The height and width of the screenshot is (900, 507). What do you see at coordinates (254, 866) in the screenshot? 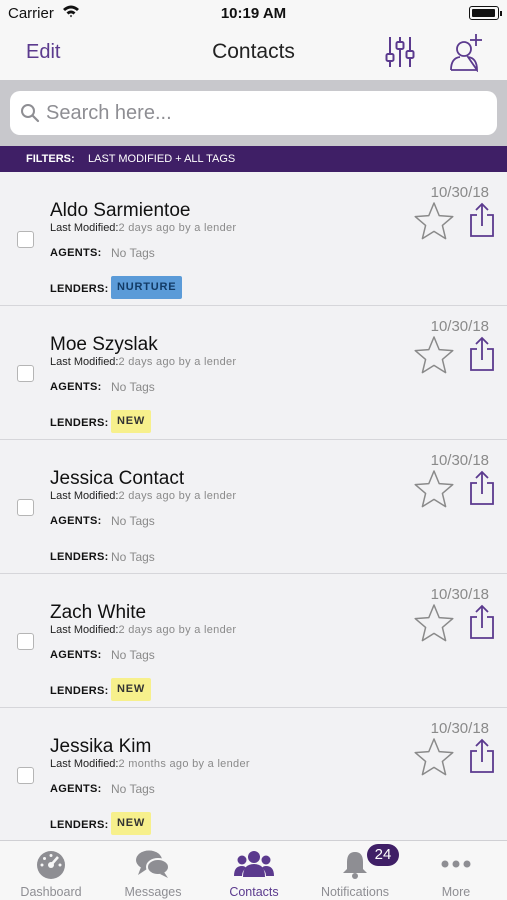
I see `people-icon` at bounding box center [254, 866].